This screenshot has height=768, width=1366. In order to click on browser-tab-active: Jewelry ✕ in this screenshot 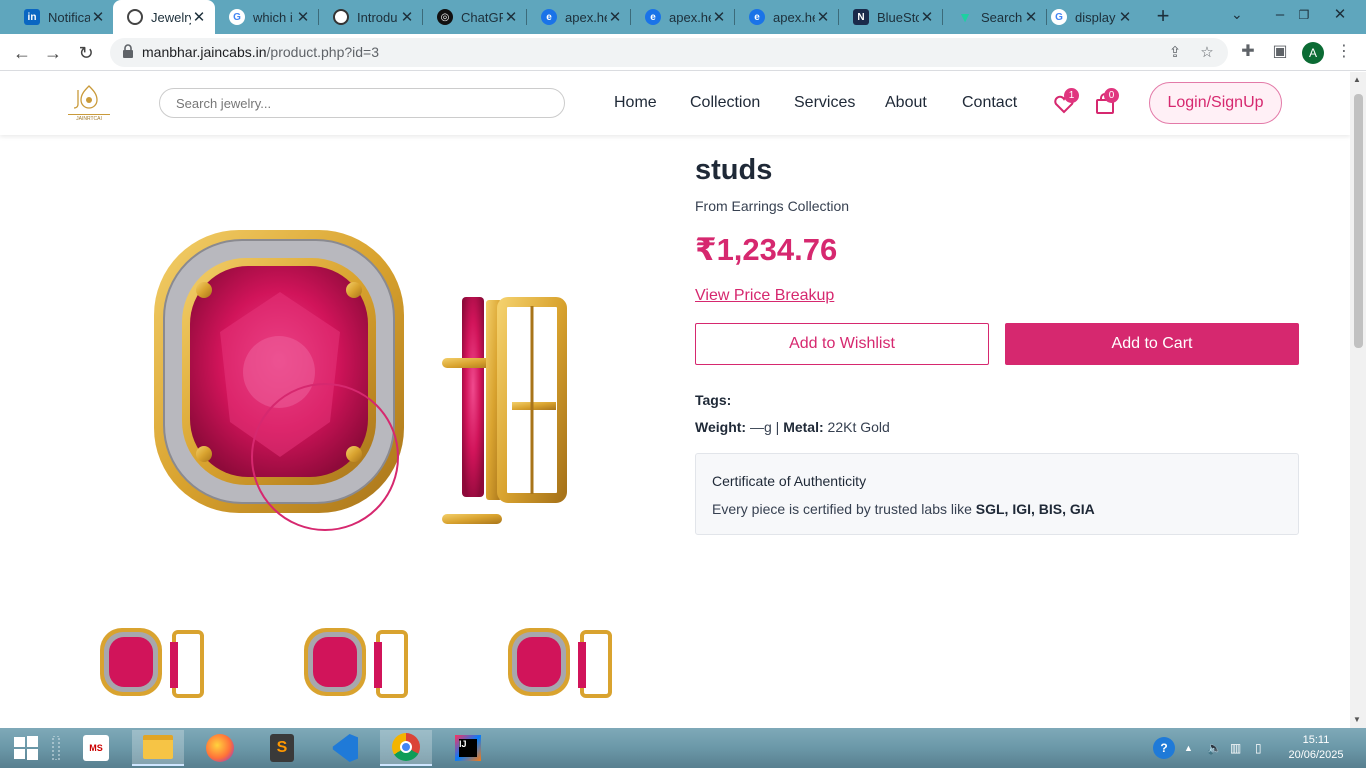, I will do `click(164, 17)`.